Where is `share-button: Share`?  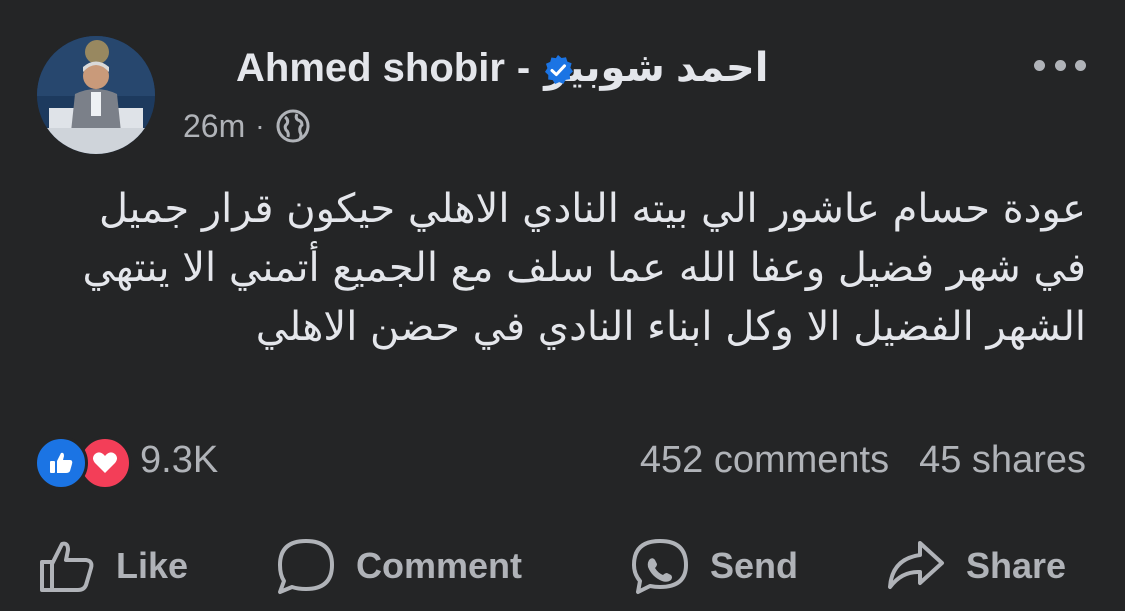 share-button: Share is located at coordinates (976, 566).